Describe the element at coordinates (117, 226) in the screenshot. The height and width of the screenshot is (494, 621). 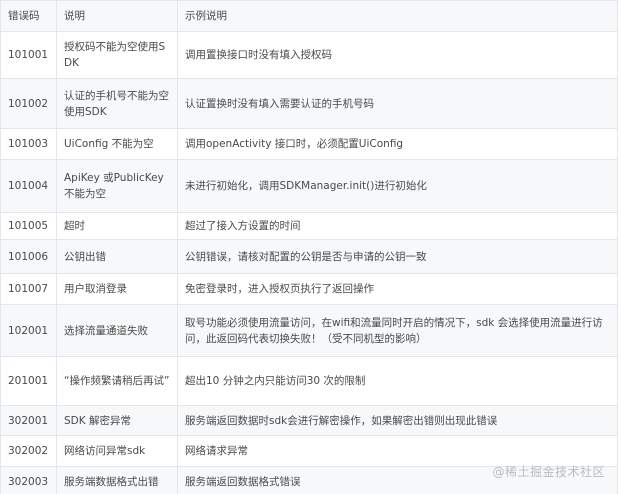
I see `cell-description: 超时` at that location.